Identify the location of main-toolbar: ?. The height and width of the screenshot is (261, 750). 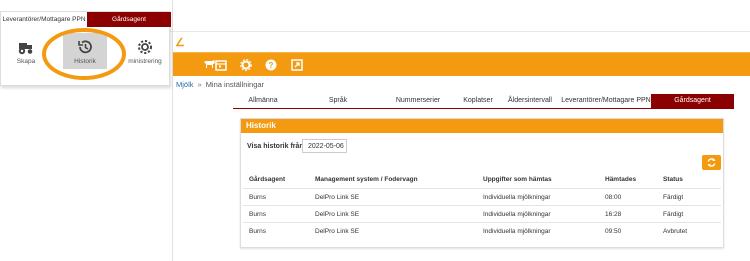
(461, 64).